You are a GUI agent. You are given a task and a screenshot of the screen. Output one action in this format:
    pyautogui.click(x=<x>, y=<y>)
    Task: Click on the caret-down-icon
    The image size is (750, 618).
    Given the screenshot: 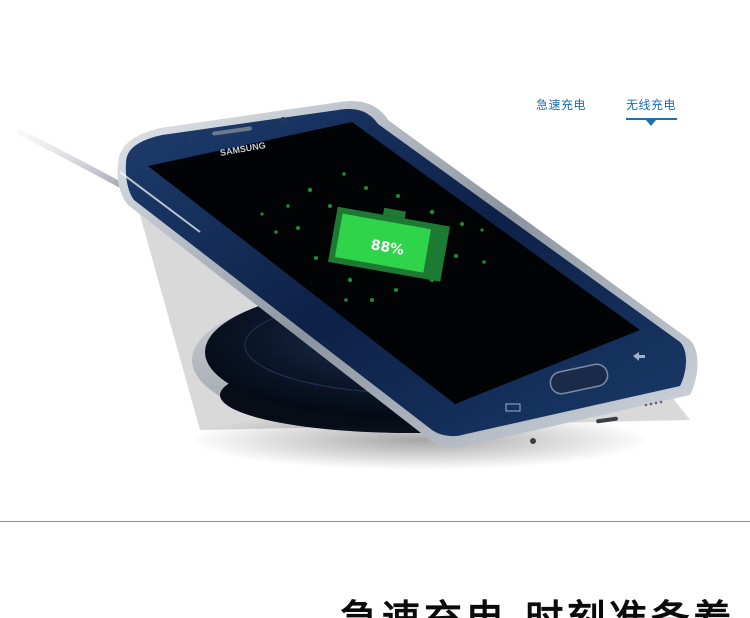 What is the action you would take?
    pyautogui.click(x=651, y=123)
    